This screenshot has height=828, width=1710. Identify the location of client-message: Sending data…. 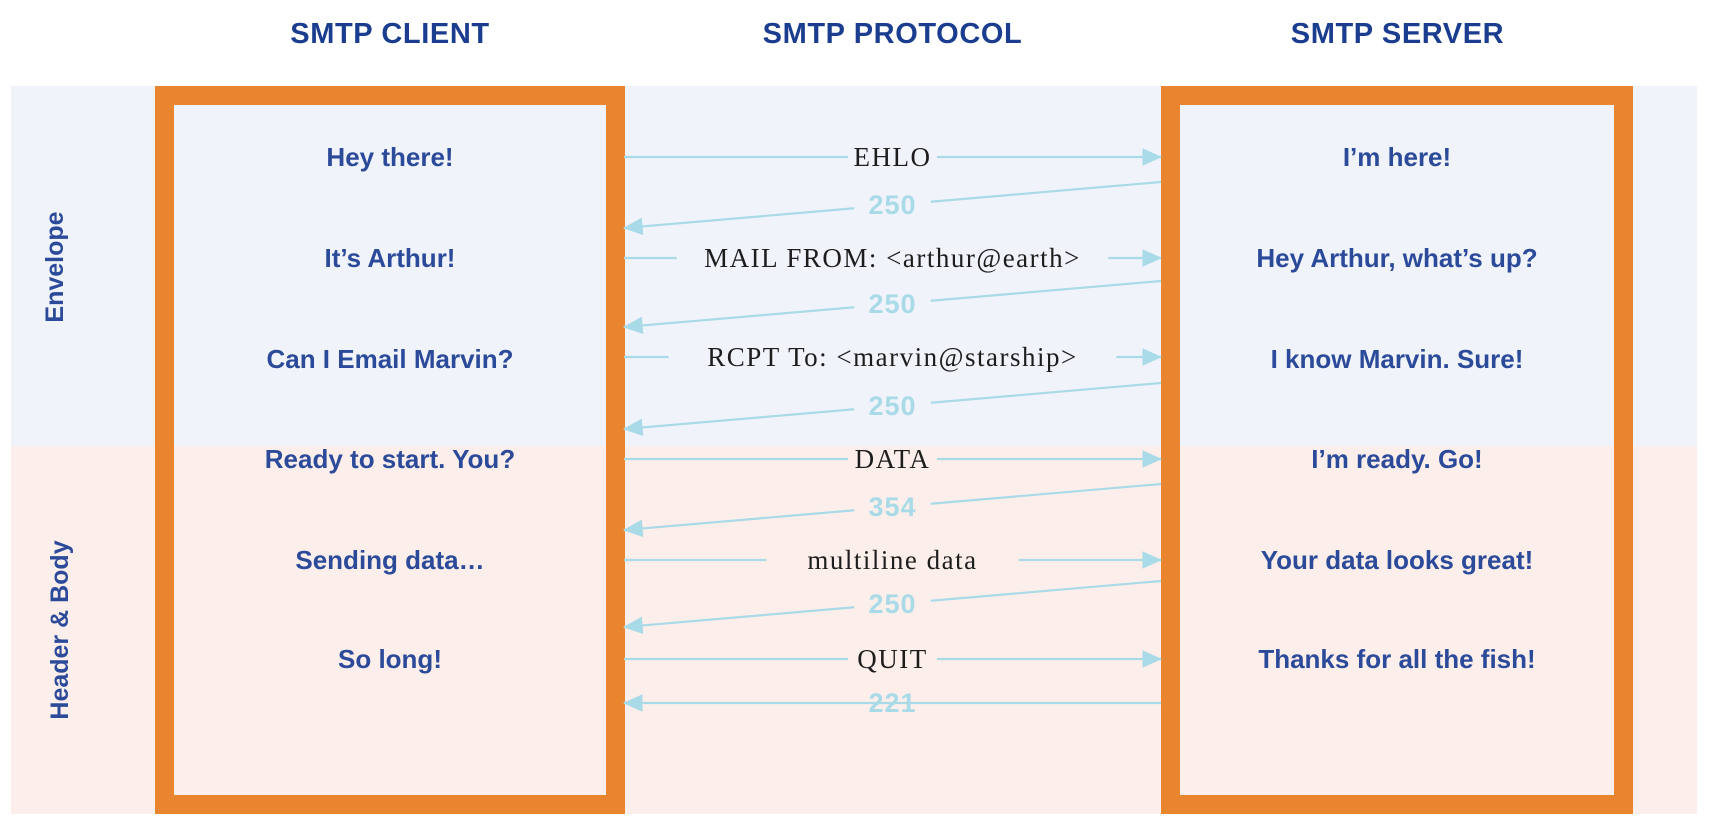
(390, 560).